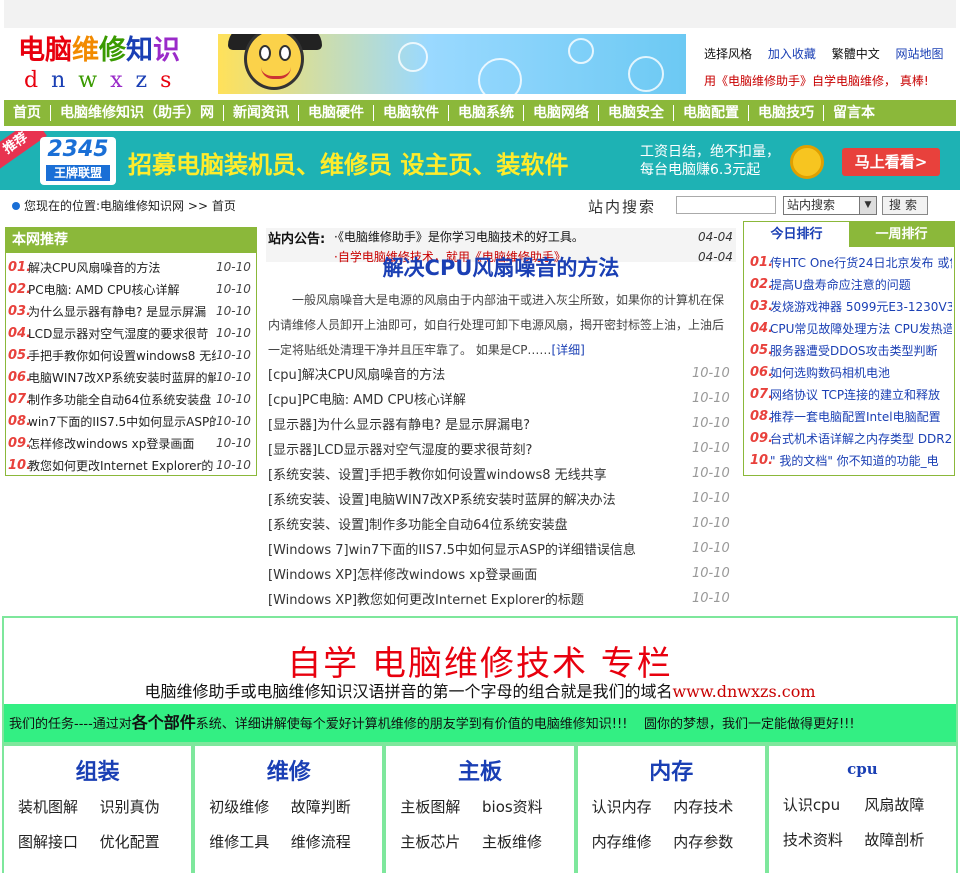 The image size is (960, 873). What do you see at coordinates (796, 234) in the screenshot?
I see `tab-today: 今日排行` at bounding box center [796, 234].